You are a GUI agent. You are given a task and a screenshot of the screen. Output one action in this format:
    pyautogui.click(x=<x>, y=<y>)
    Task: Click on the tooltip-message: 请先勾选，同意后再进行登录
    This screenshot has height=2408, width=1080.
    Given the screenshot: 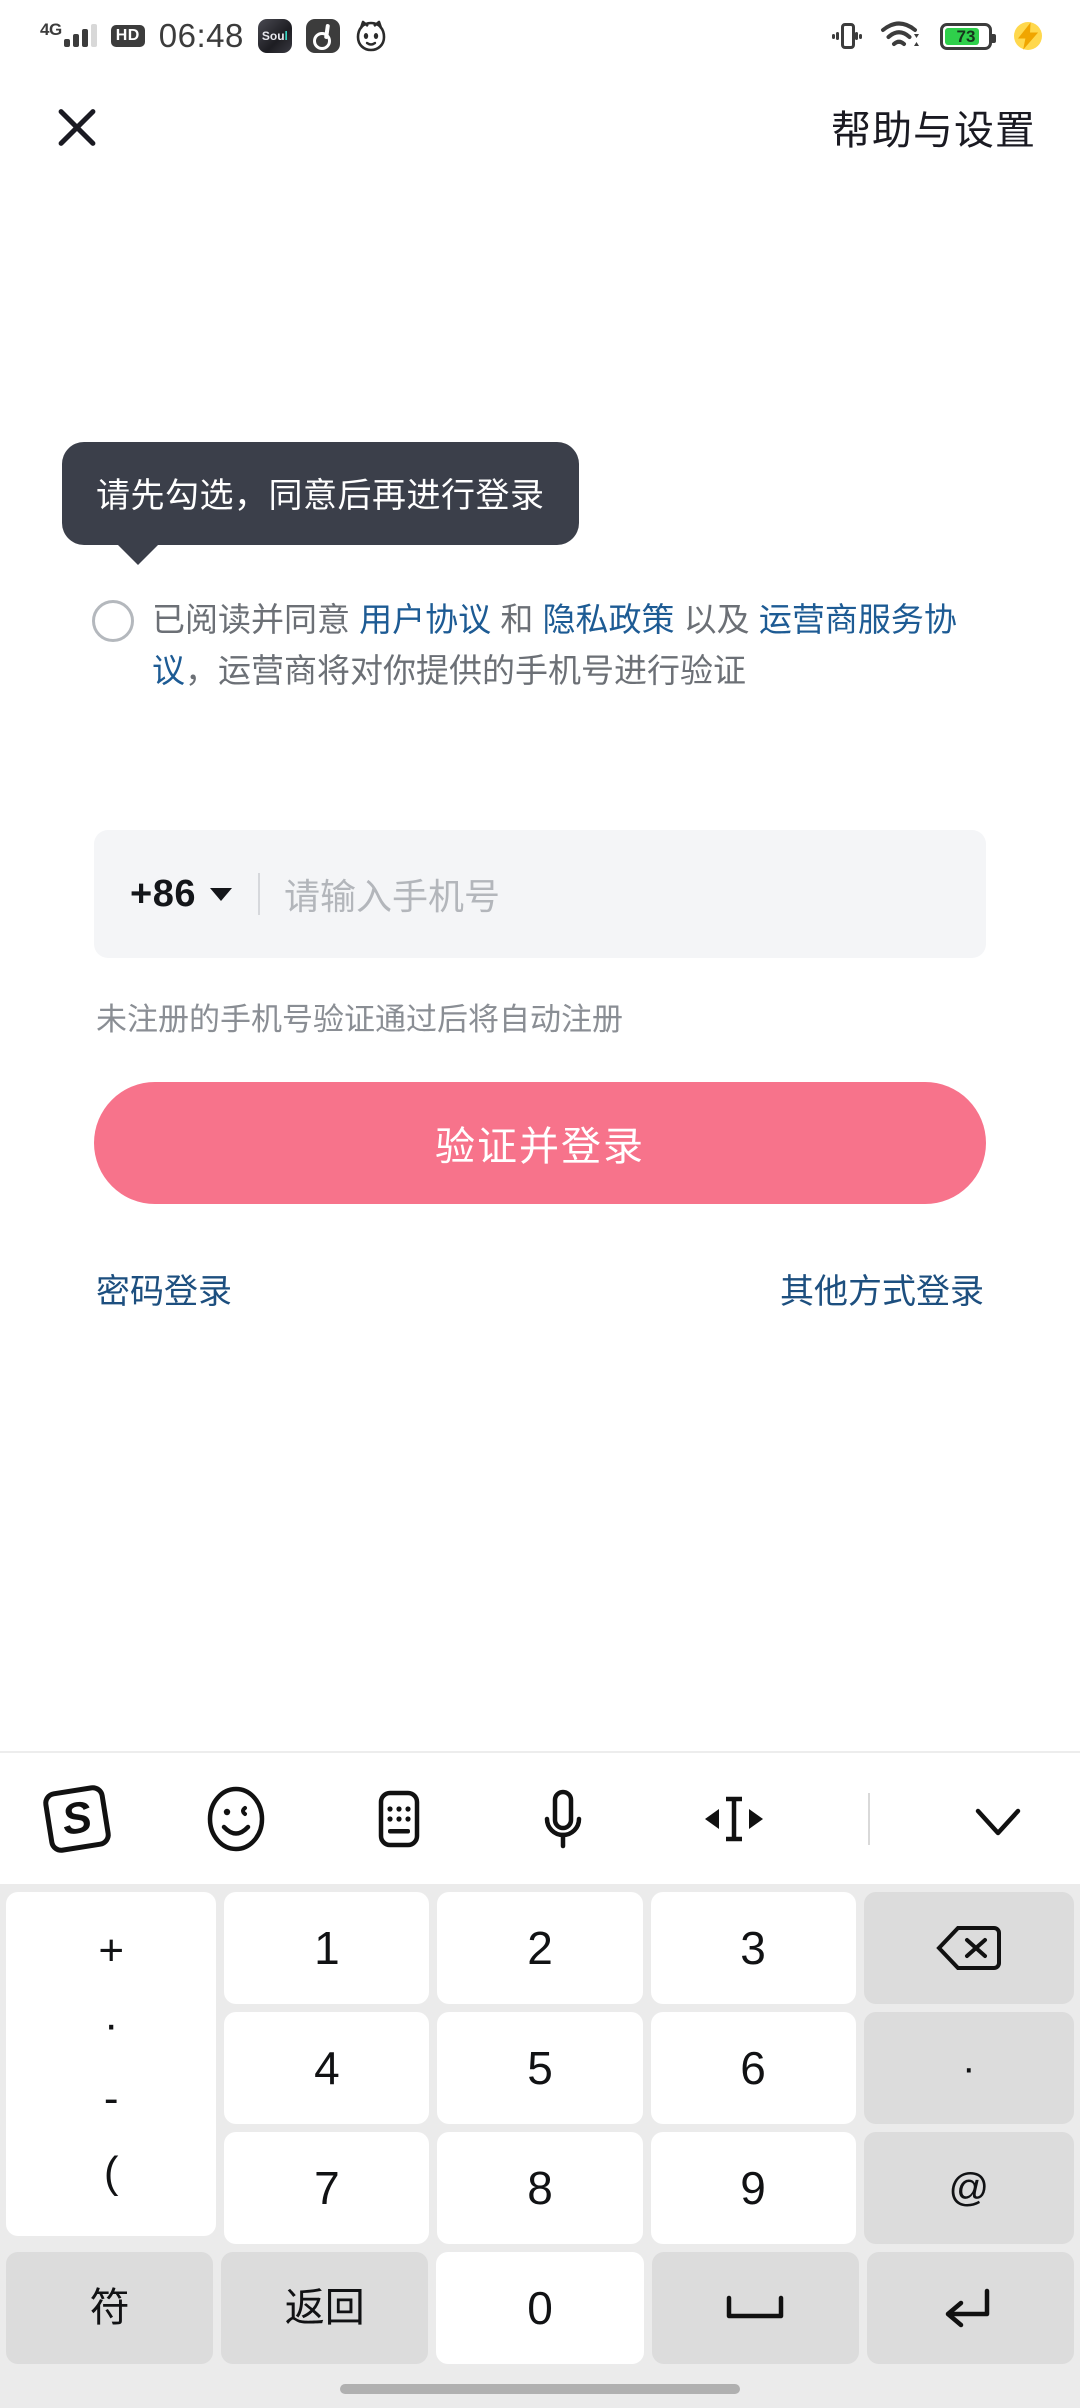 What is the action you would take?
    pyautogui.click(x=320, y=496)
    